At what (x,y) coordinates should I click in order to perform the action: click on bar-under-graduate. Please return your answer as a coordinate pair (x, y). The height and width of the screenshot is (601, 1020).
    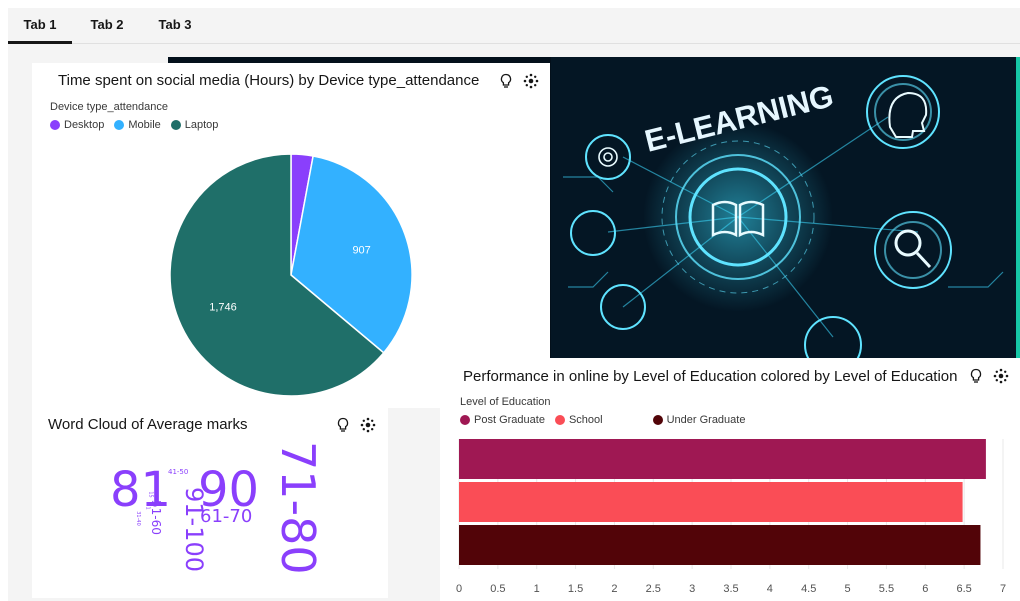
    Looking at the image, I should click on (720, 545).